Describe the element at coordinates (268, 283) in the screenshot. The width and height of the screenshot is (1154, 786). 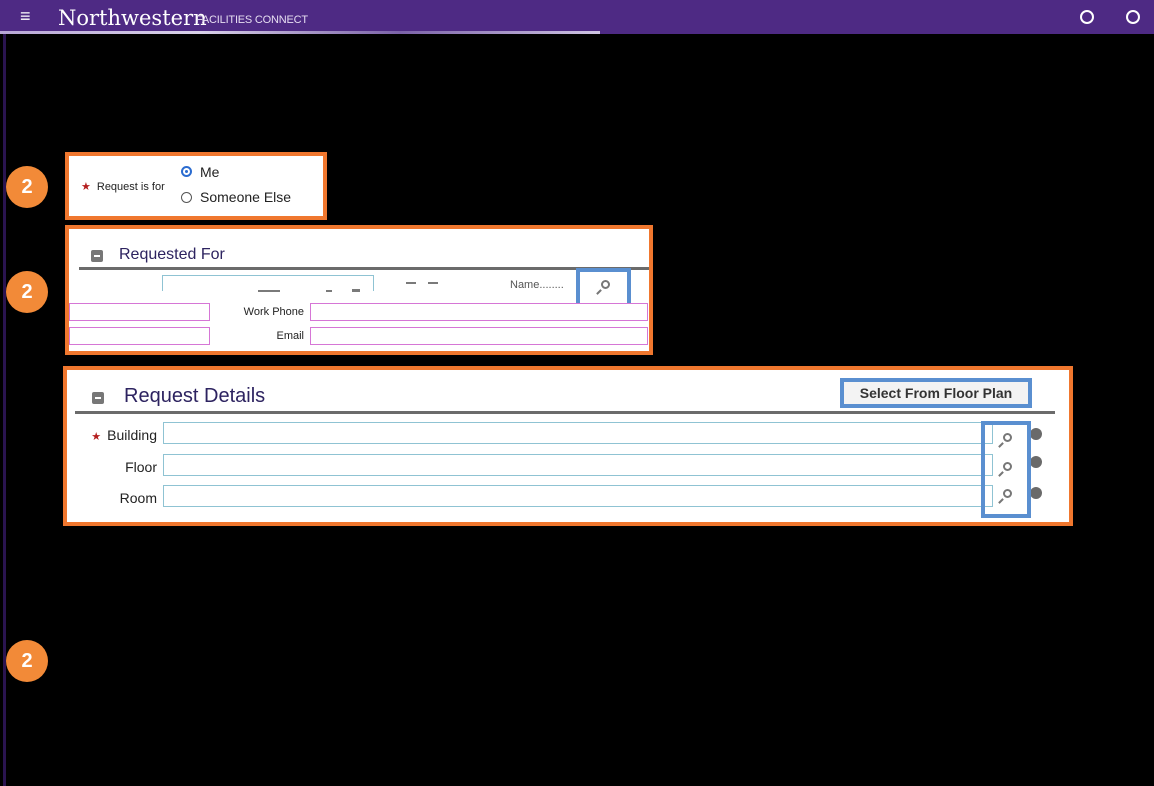
I see `requested-for-input` at that location.